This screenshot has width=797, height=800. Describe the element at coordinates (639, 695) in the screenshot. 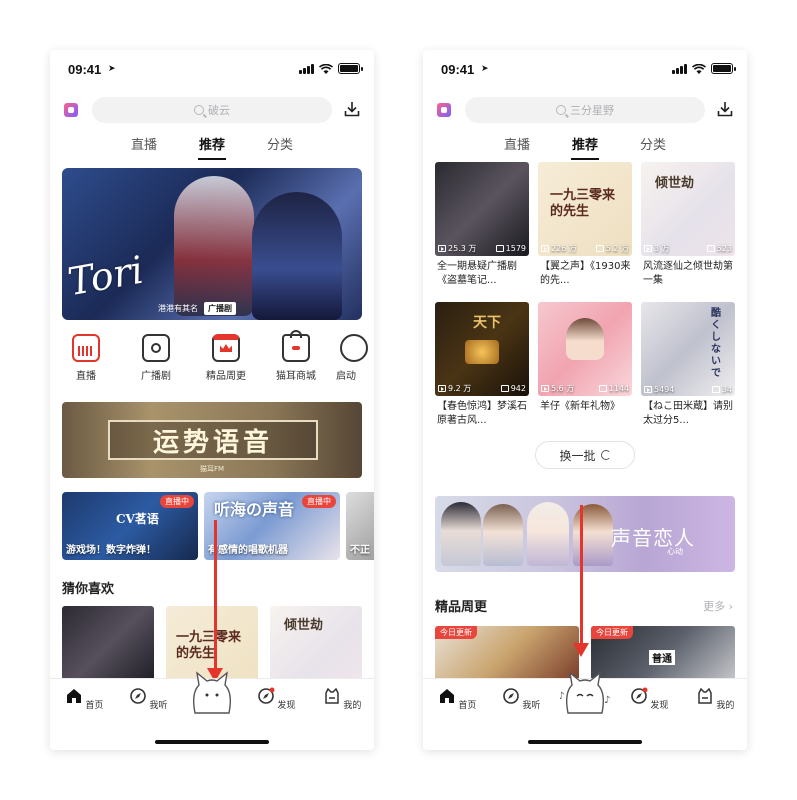

I see `discover-icon` at that location.